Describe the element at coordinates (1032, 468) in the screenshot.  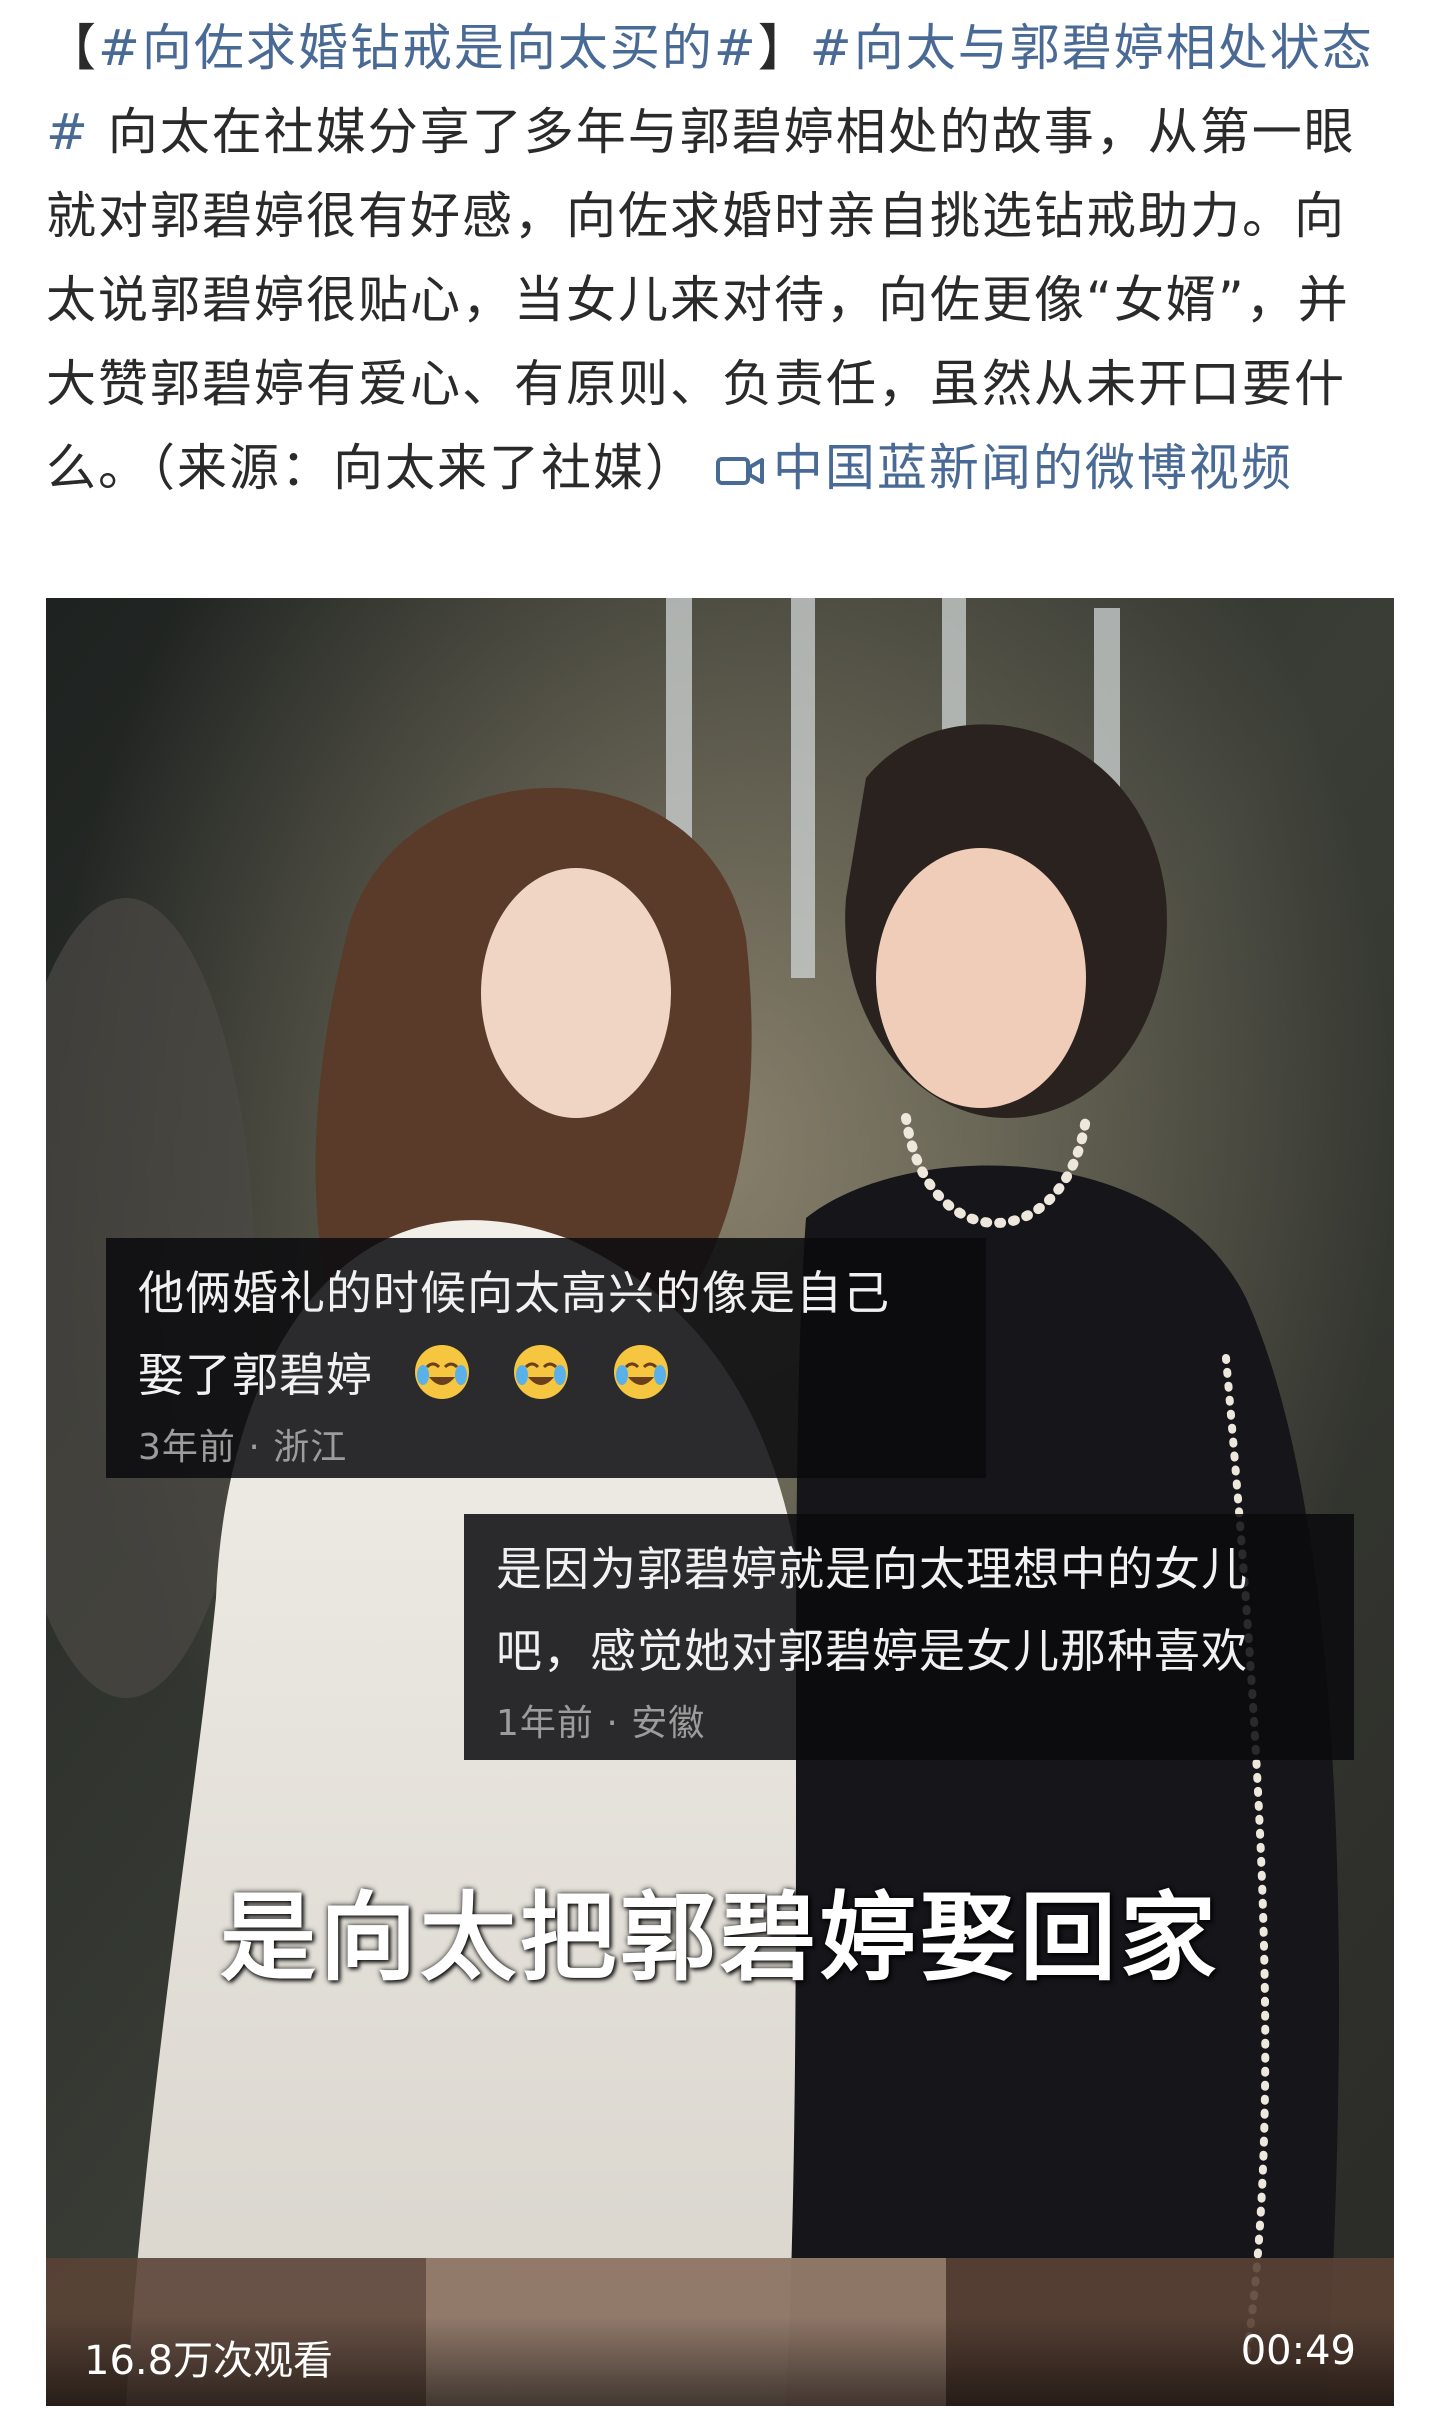
I see `video-link-text: 中国蓝新闻的微博视频` at that location.